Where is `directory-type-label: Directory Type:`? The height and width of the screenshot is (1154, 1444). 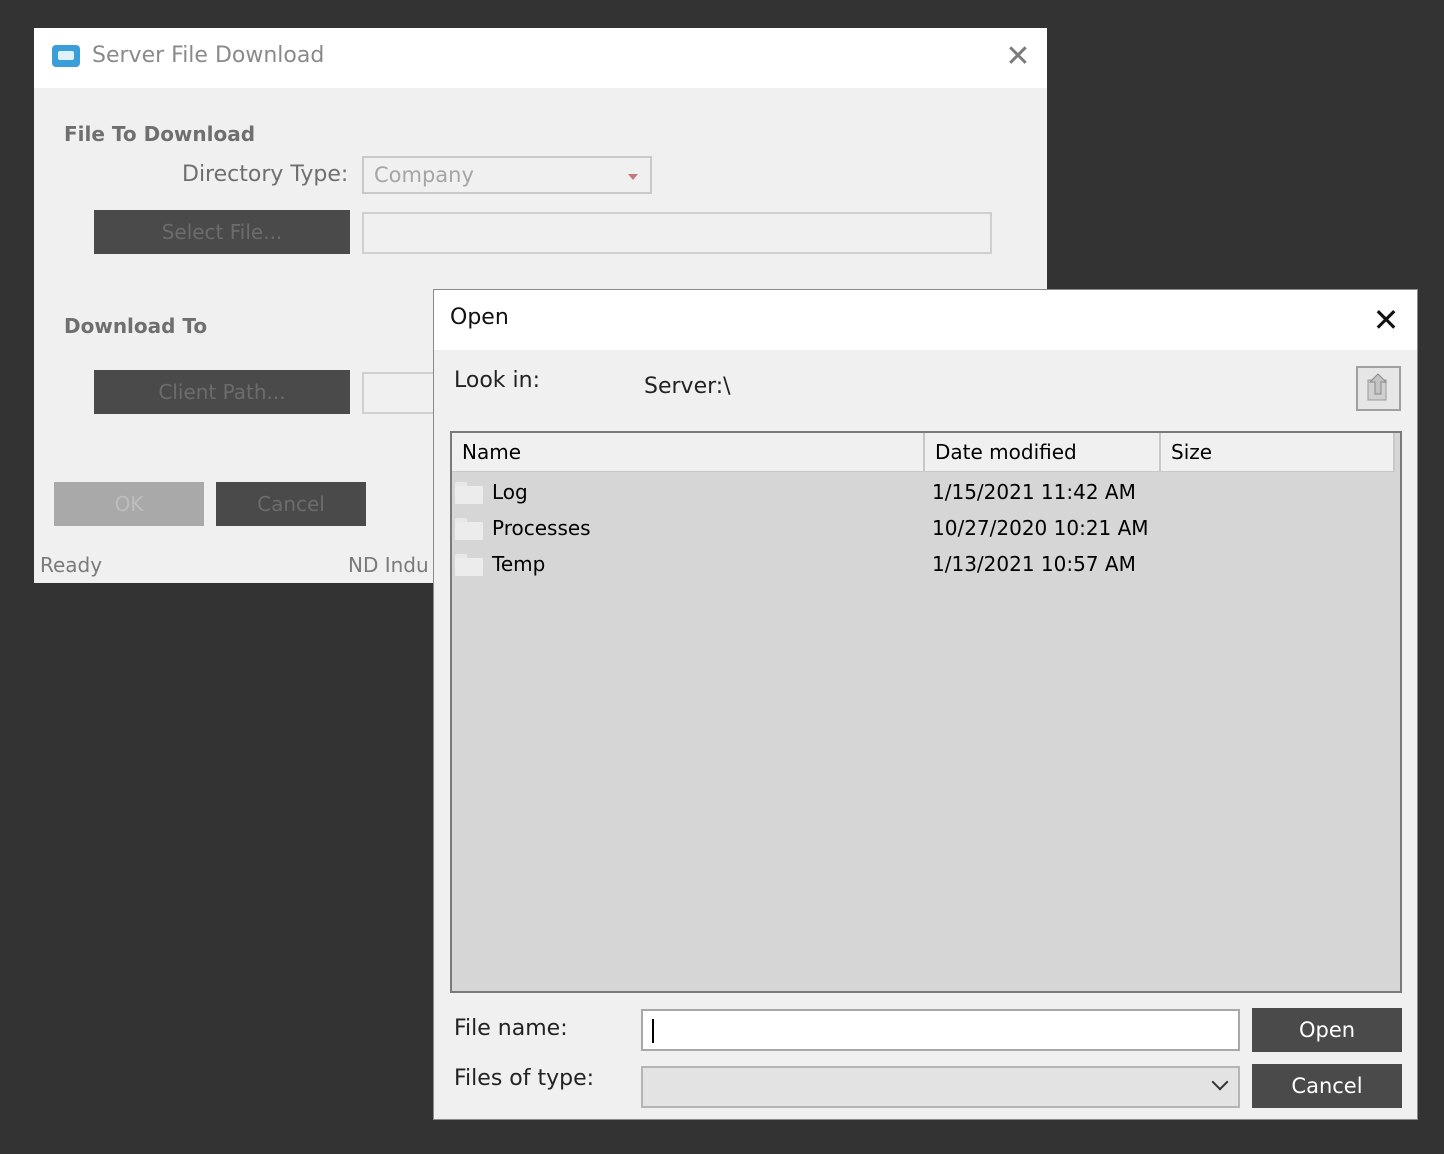 directory-type-label: Directory Type: is located at coordinates (265, 174).